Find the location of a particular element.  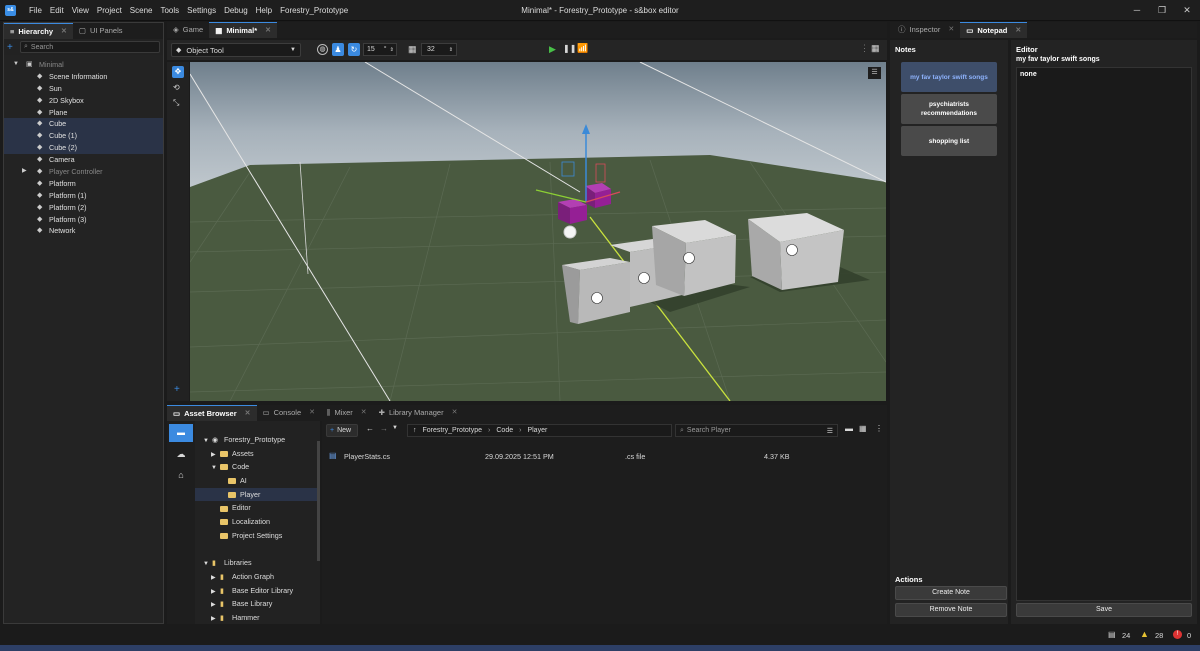

grid-size-field: 32 ⇕ is located at coordinates (439, 49).